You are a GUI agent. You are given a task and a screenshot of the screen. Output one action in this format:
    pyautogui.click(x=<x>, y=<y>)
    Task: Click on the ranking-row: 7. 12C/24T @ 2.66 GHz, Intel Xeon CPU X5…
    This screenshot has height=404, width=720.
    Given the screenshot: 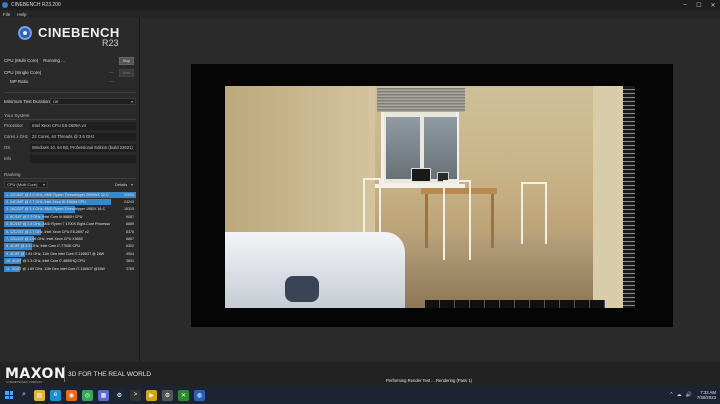 What is the action you would take?
    pyautogui.click(x=70, y=239)
    